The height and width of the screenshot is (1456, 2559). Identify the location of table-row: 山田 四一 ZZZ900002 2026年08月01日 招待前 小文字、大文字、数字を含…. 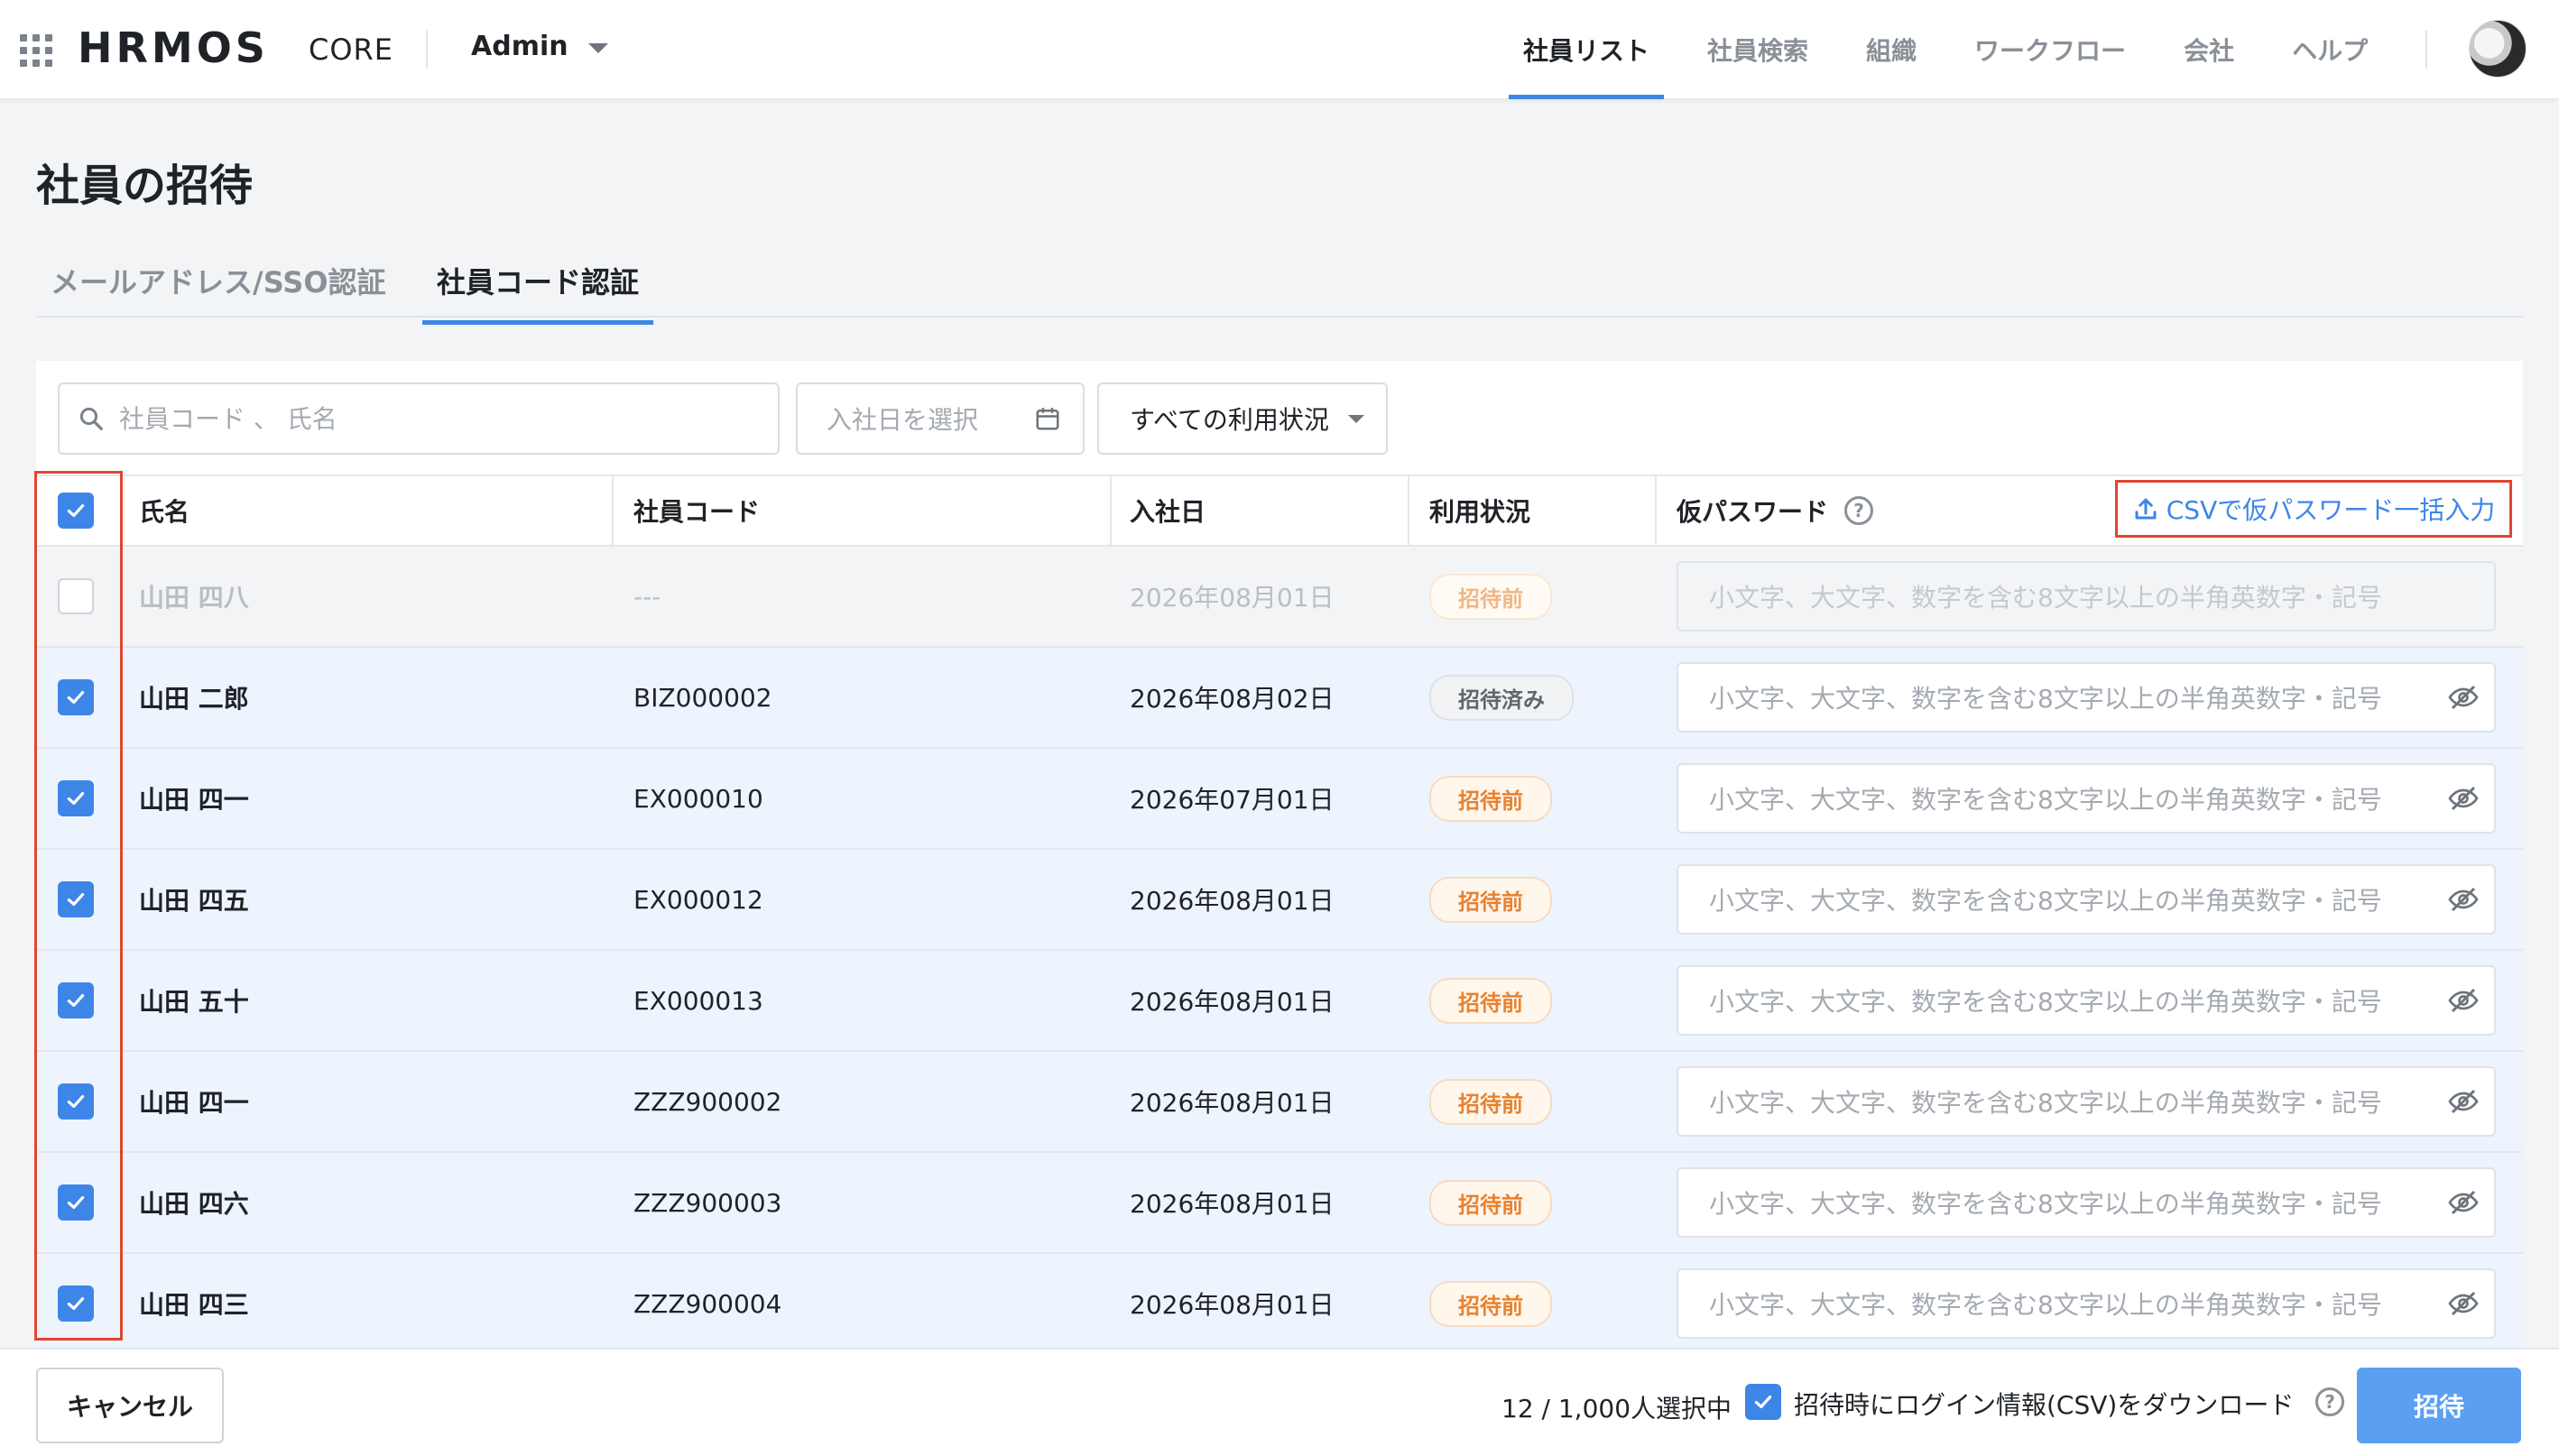
(1279, 1102).